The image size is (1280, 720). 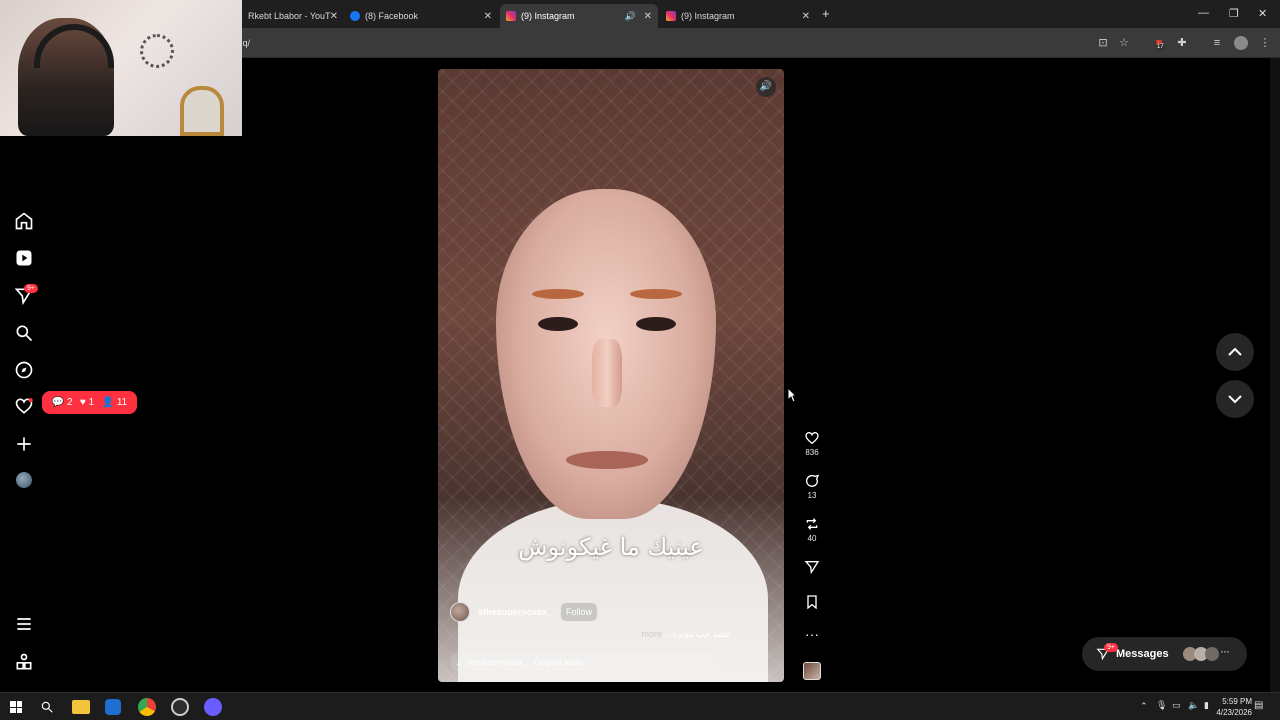 What do you see at coordinates (1124, 43) in the screenshot?
I see `bookmark-star-icon: ☆` at bounding box center [1124, 43].